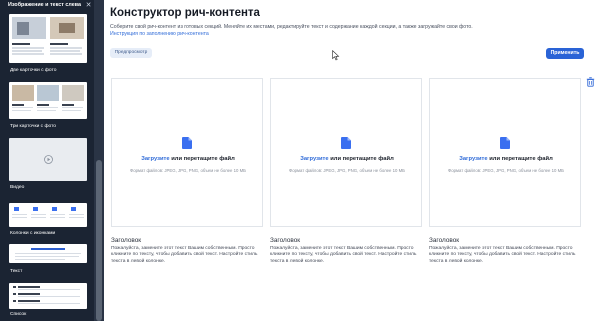 This screenshot has width=600, height=321. What do you see at coordinates (88, 5) in the screenshot?
I see `close-icon: ✕` at bounding box center [88, 5].